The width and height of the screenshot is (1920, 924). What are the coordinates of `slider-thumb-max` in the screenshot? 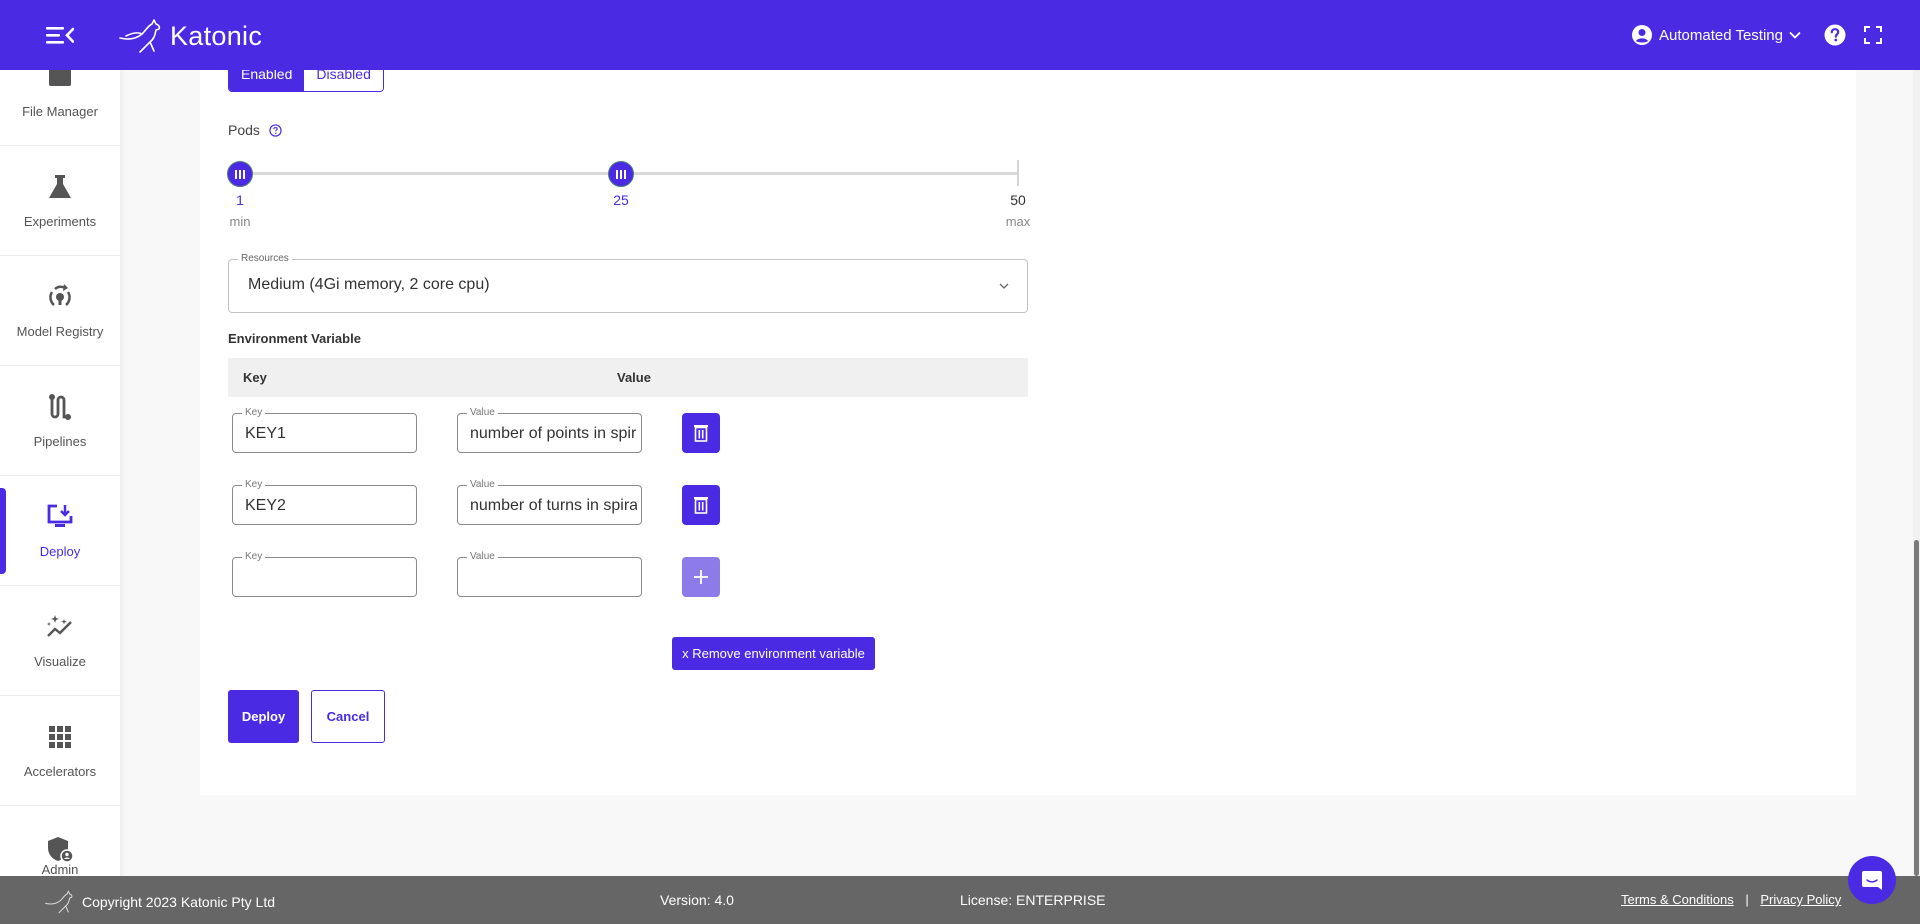 It's located at (621, 174).